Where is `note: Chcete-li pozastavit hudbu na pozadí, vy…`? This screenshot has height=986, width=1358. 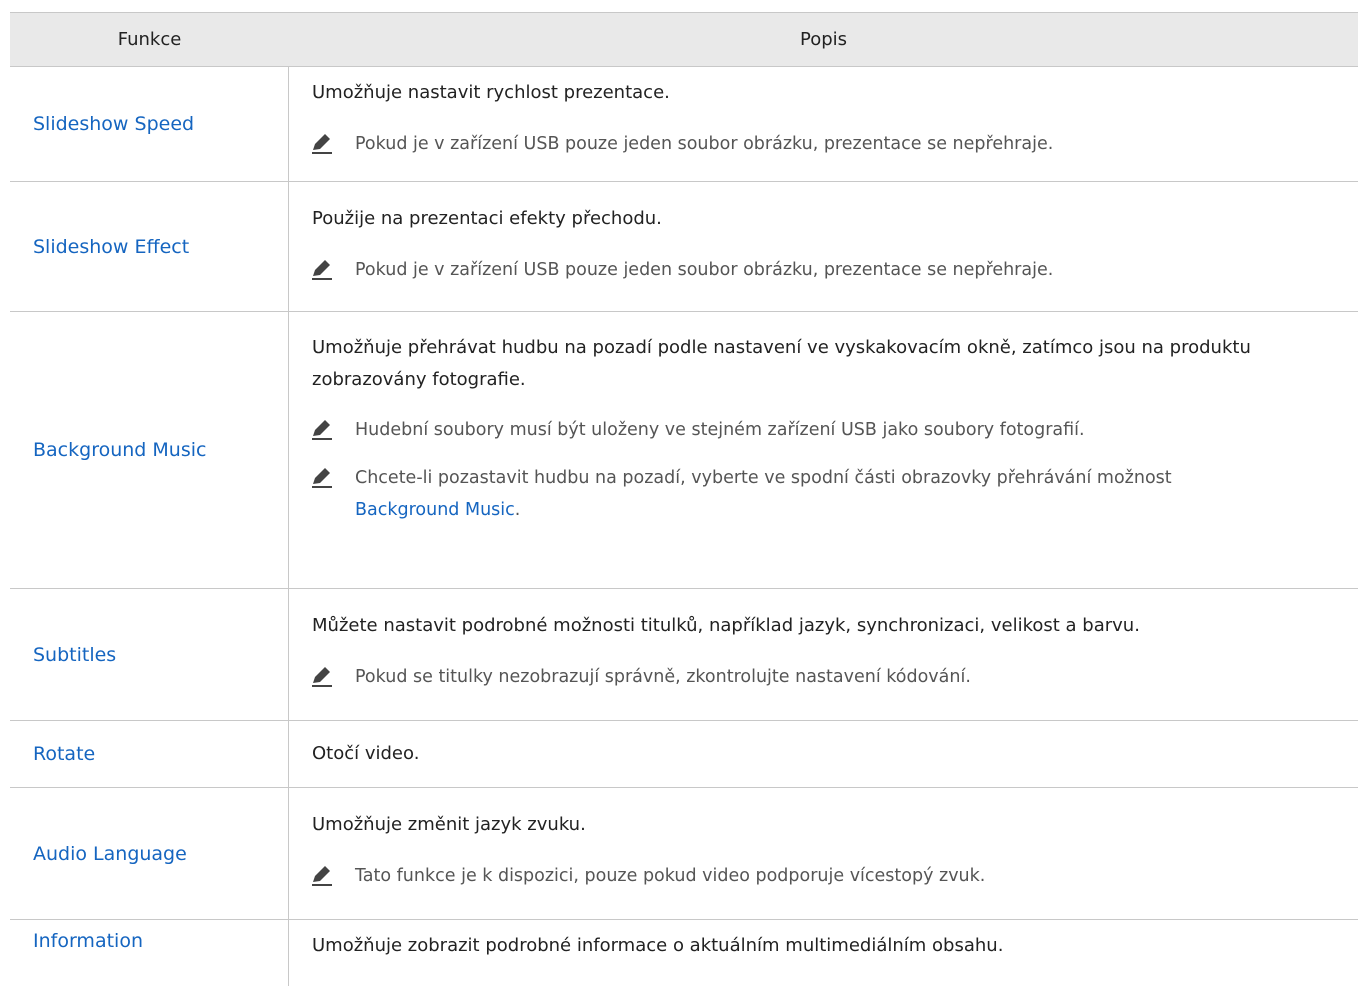 note: Chcete-li pozastavit hudbu na pozadí, vy… is located at coordinates (830, 494).